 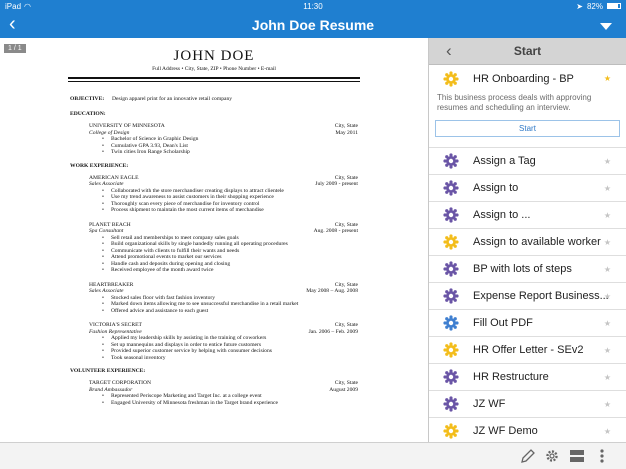 I want to click on process-item: JZ WF ★, so click(x=527, y=404).